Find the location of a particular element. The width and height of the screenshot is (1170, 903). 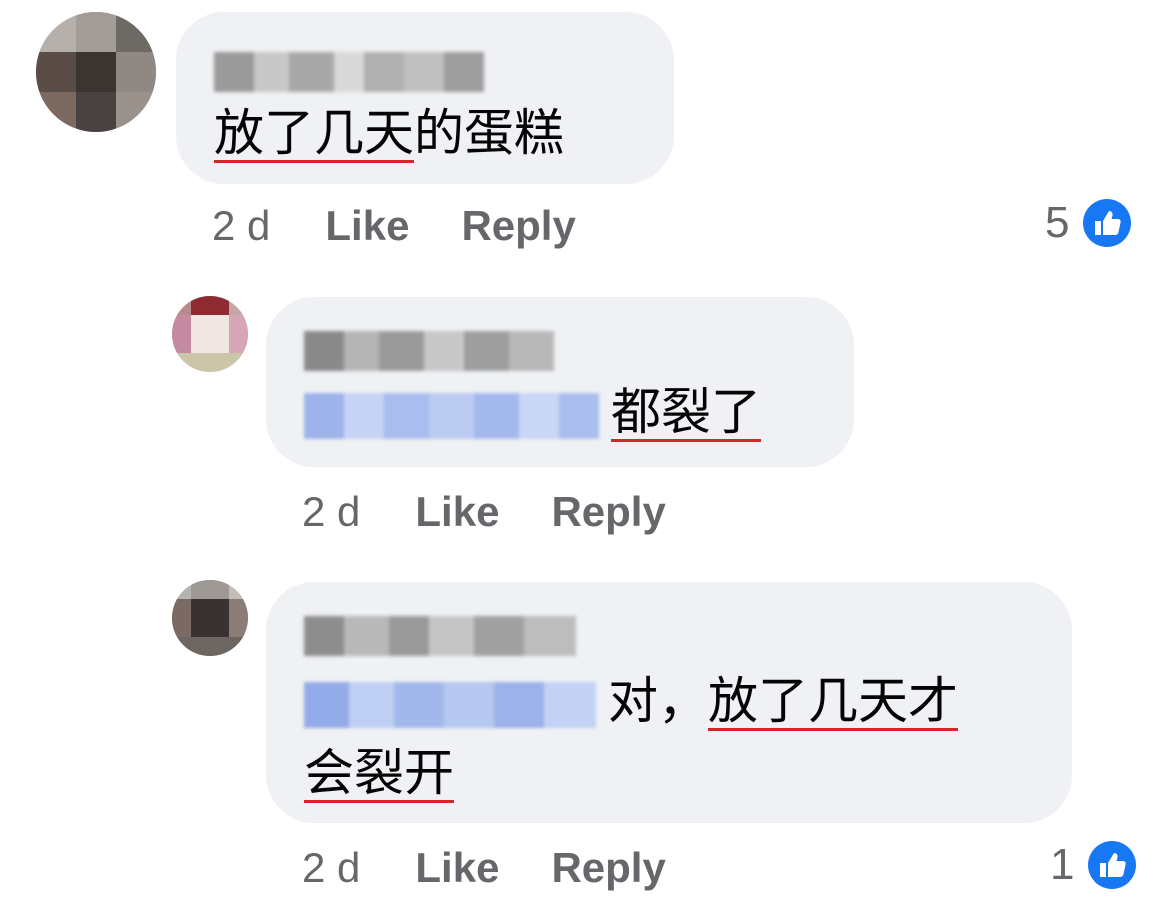

reaction-summary: 5 is located at coordinates (1088, 223).